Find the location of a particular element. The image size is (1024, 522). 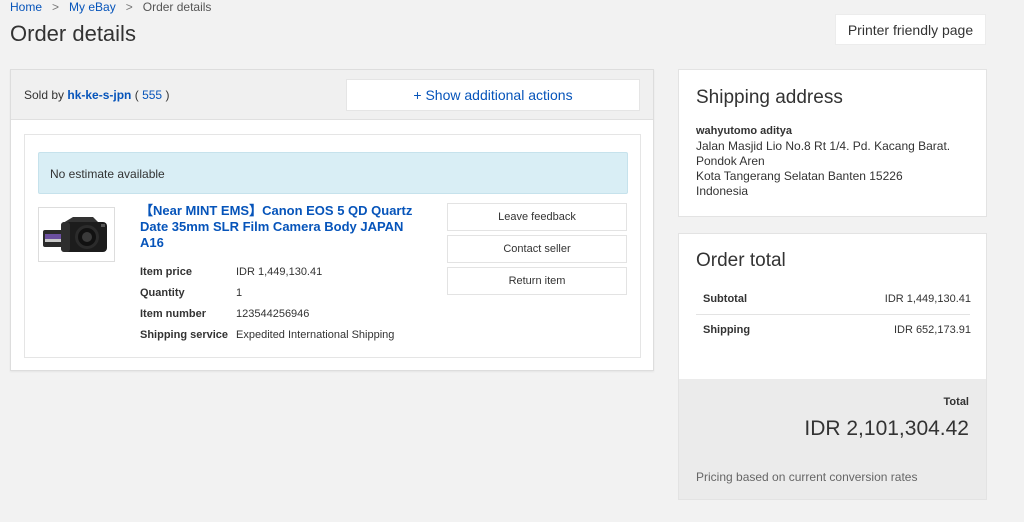

show-additional-actions-button: + Show additional actions is located at coordinates (493, 95).